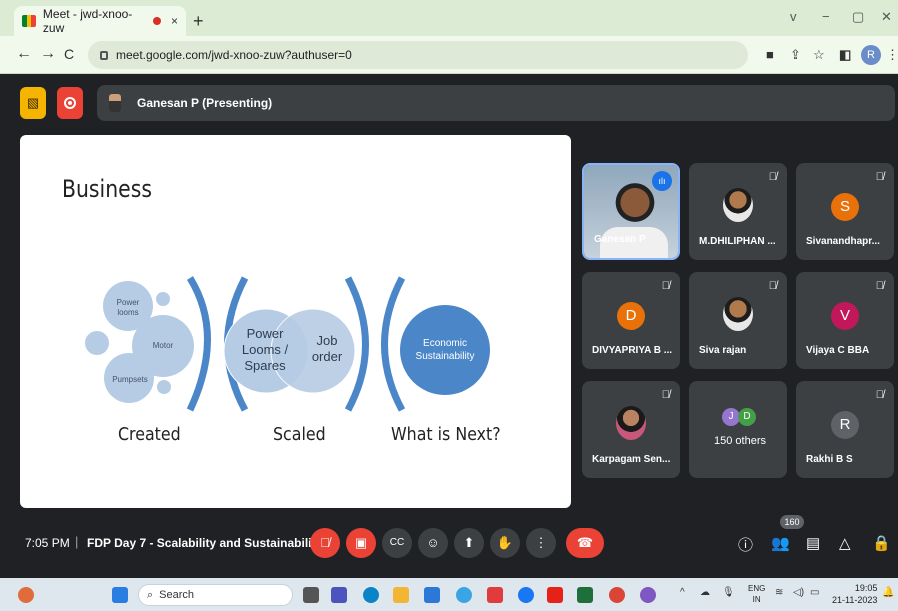  What do you see at coordinates (198, 21) in the screenshot?
I see `new-tab-button: +` at bounding box center [198, 21].